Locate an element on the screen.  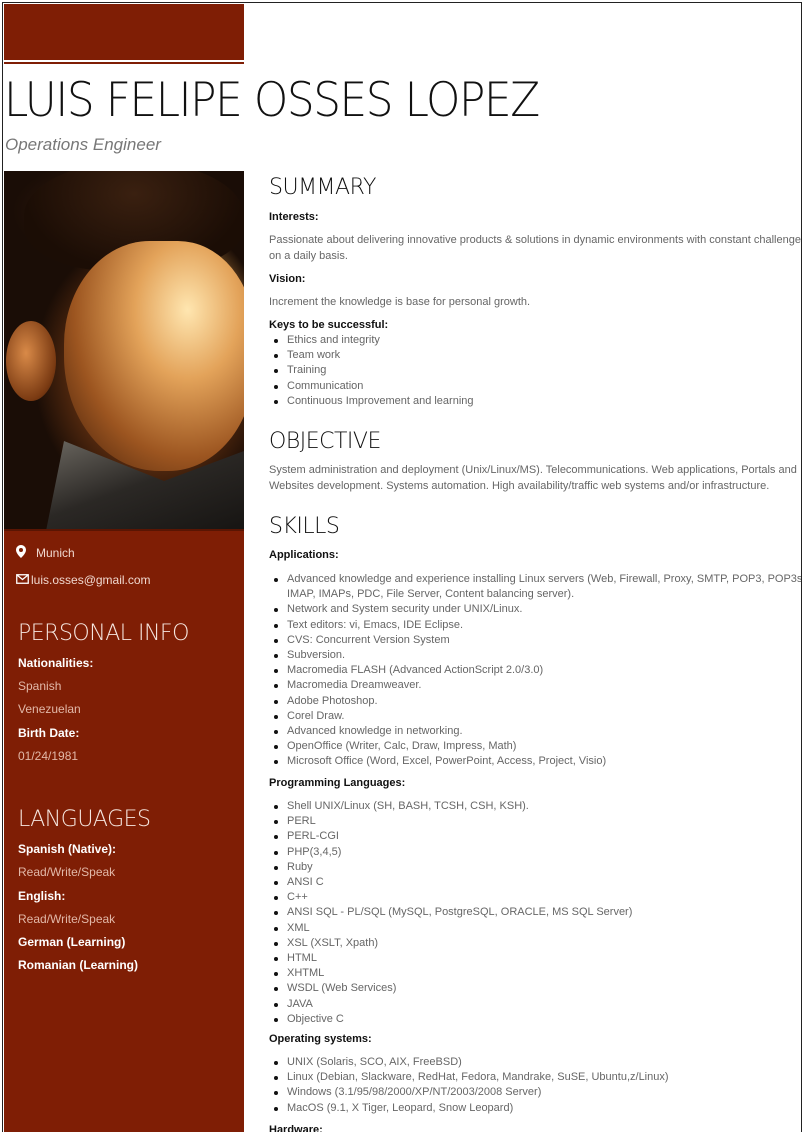
list-item: CVS: Concurrent Version System is located at coordinates (537, 640).